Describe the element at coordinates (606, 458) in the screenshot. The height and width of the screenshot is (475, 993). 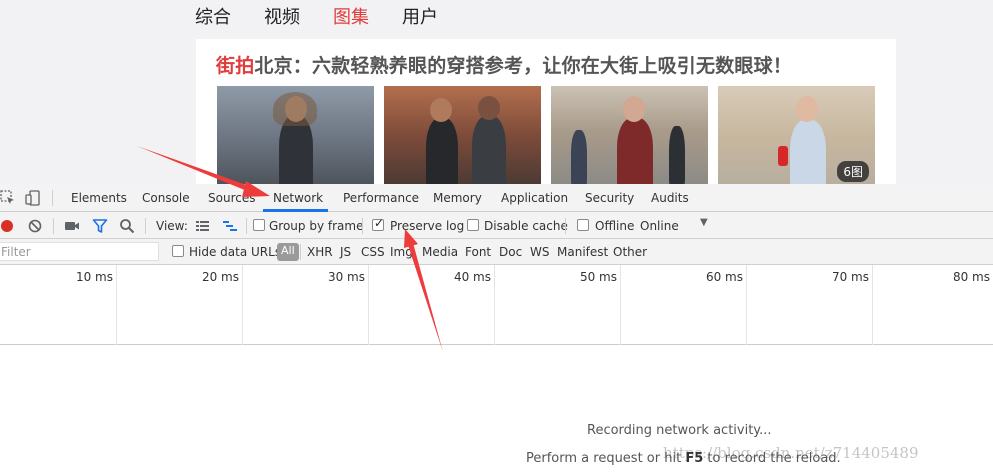
I see `reload-hint-prefix: Perform a request or hit` at that location.